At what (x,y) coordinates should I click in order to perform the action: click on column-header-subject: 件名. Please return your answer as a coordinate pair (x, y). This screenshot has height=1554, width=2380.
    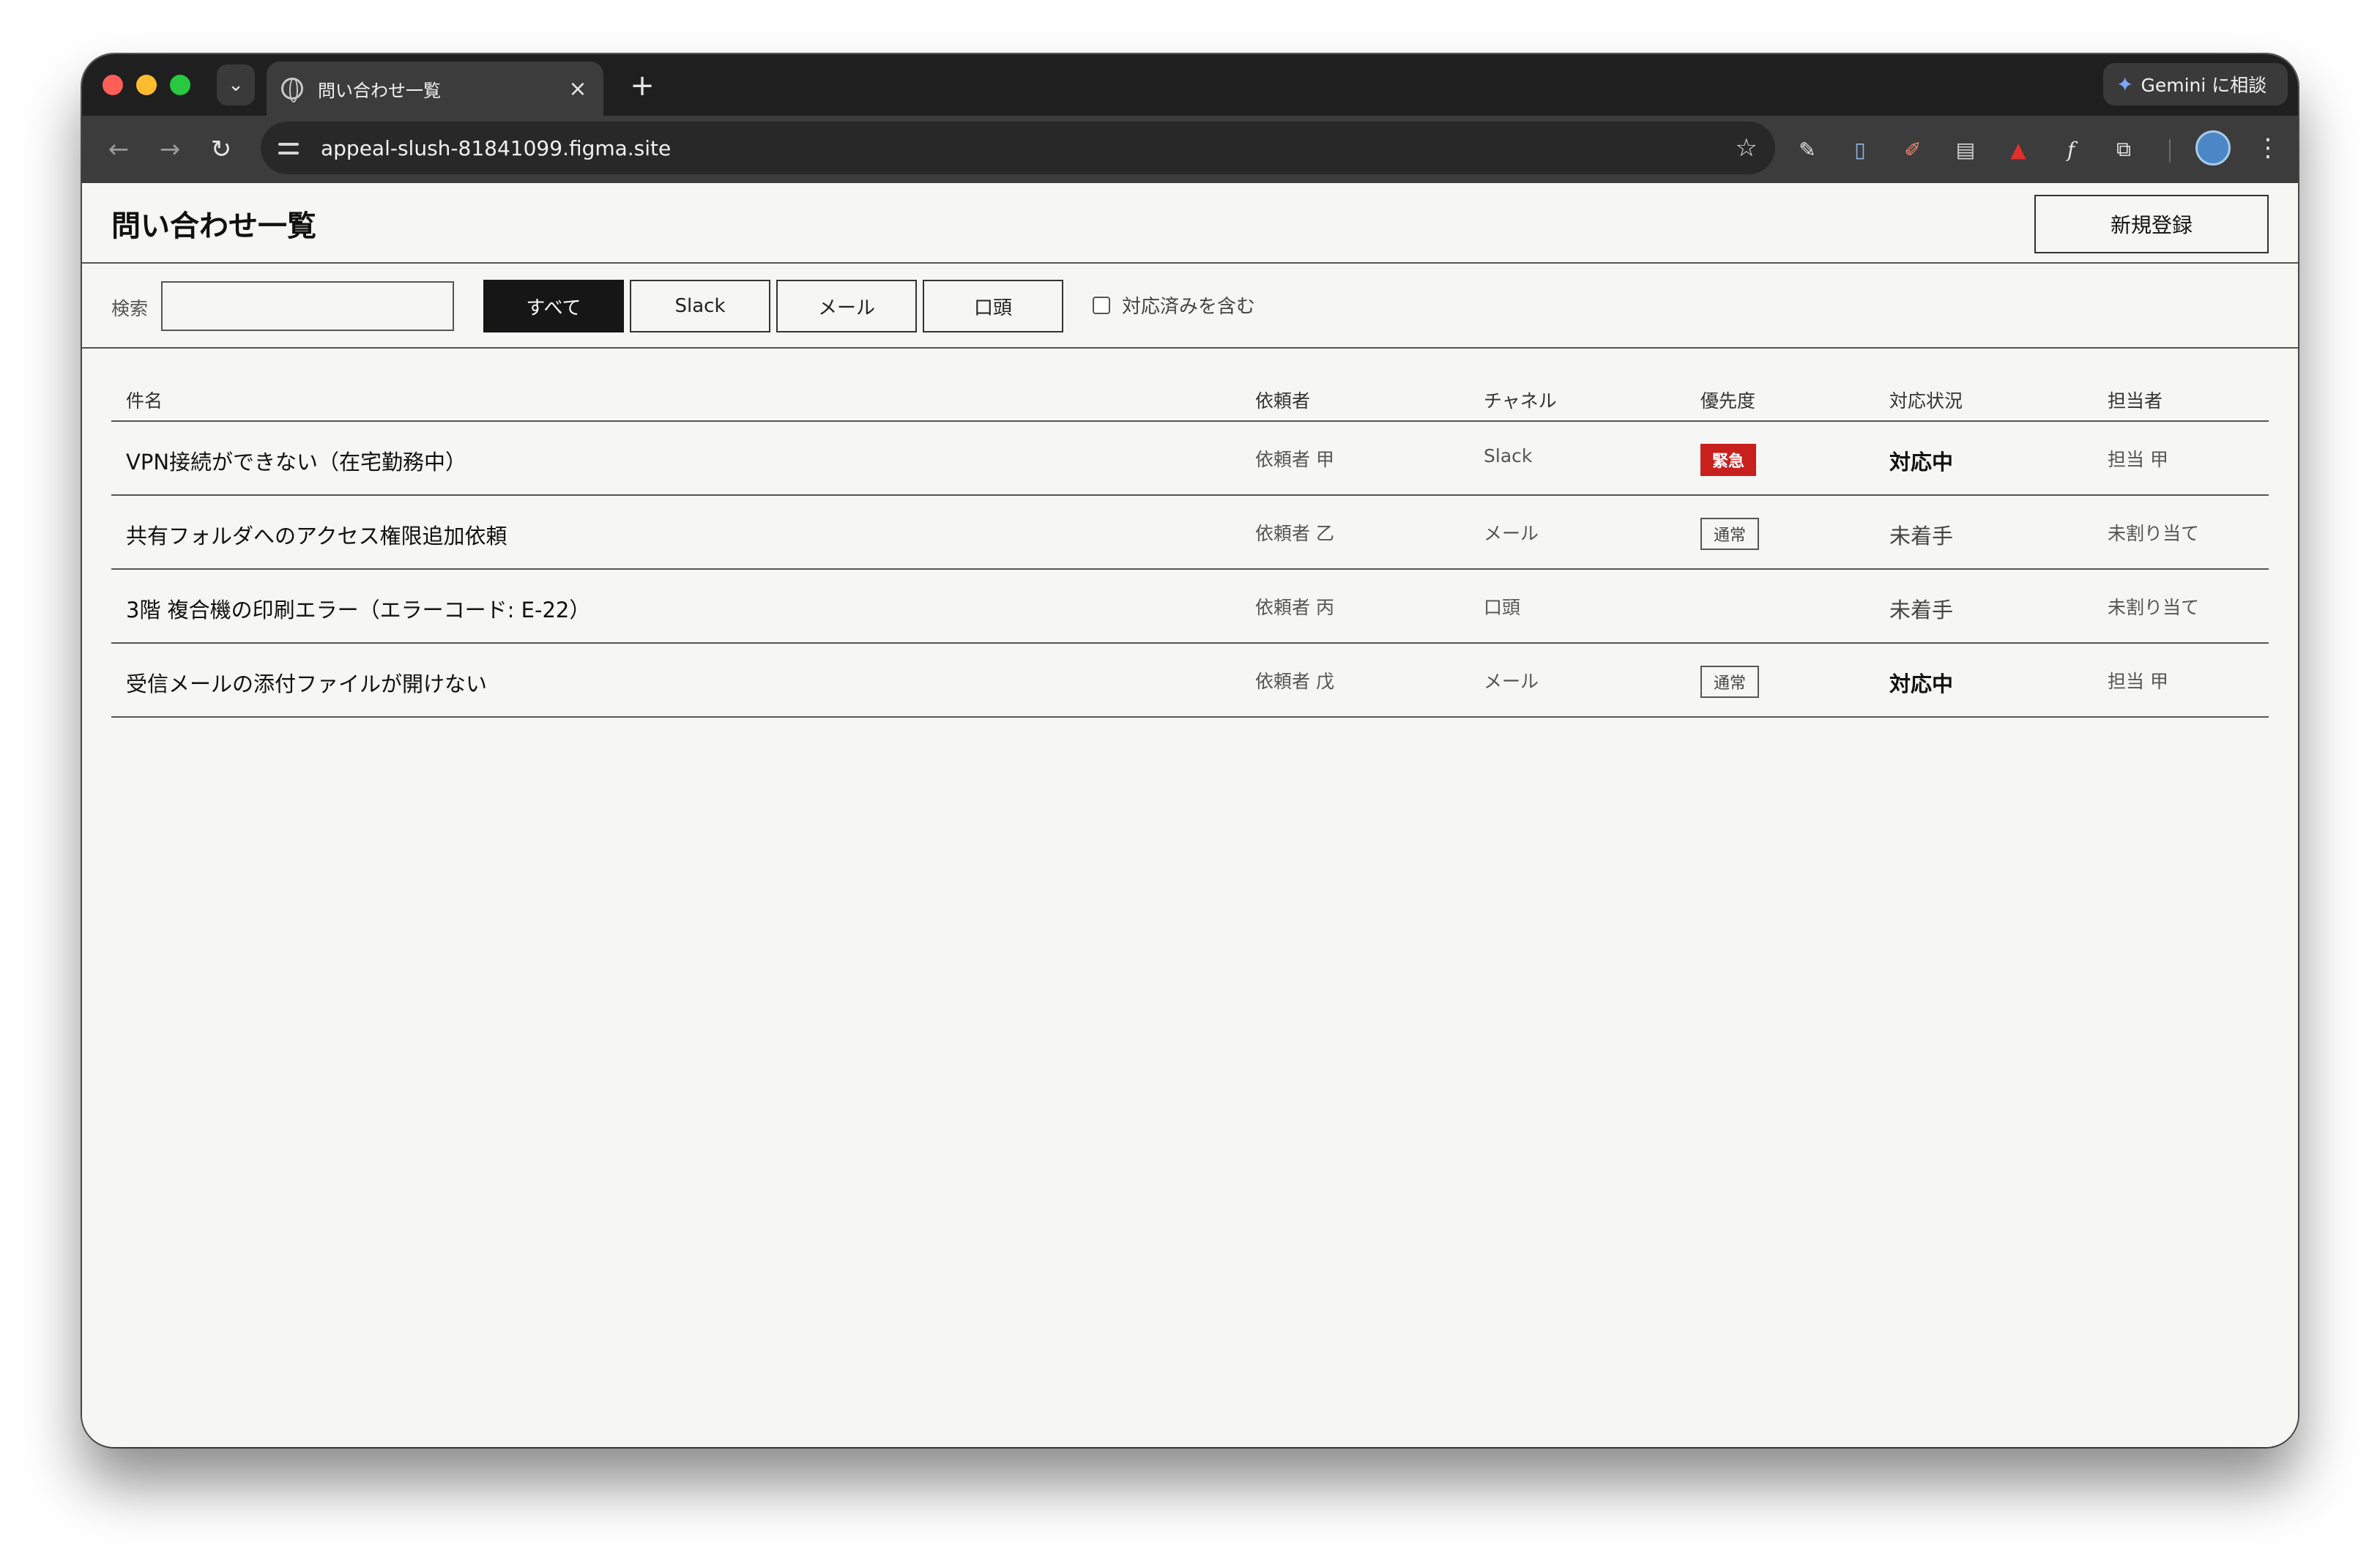
    Looking at the image, I should click on (144, 400).